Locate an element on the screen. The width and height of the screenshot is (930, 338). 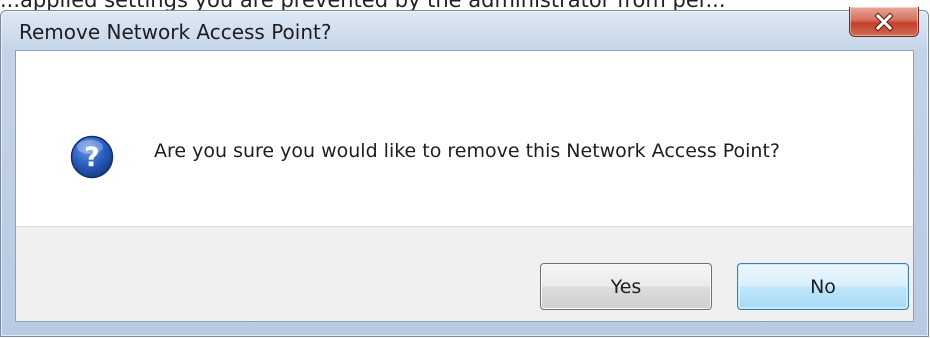
close-icon is located at coordinates (884, 21).